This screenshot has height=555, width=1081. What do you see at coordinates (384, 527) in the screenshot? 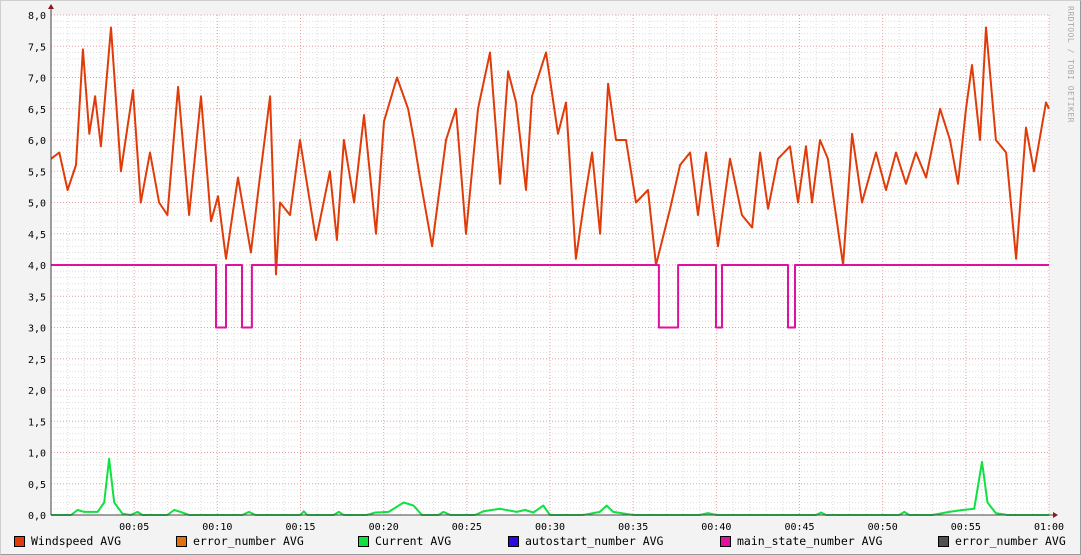
I see `x-tick-label: 00:20` at bounding box center [384, 527].